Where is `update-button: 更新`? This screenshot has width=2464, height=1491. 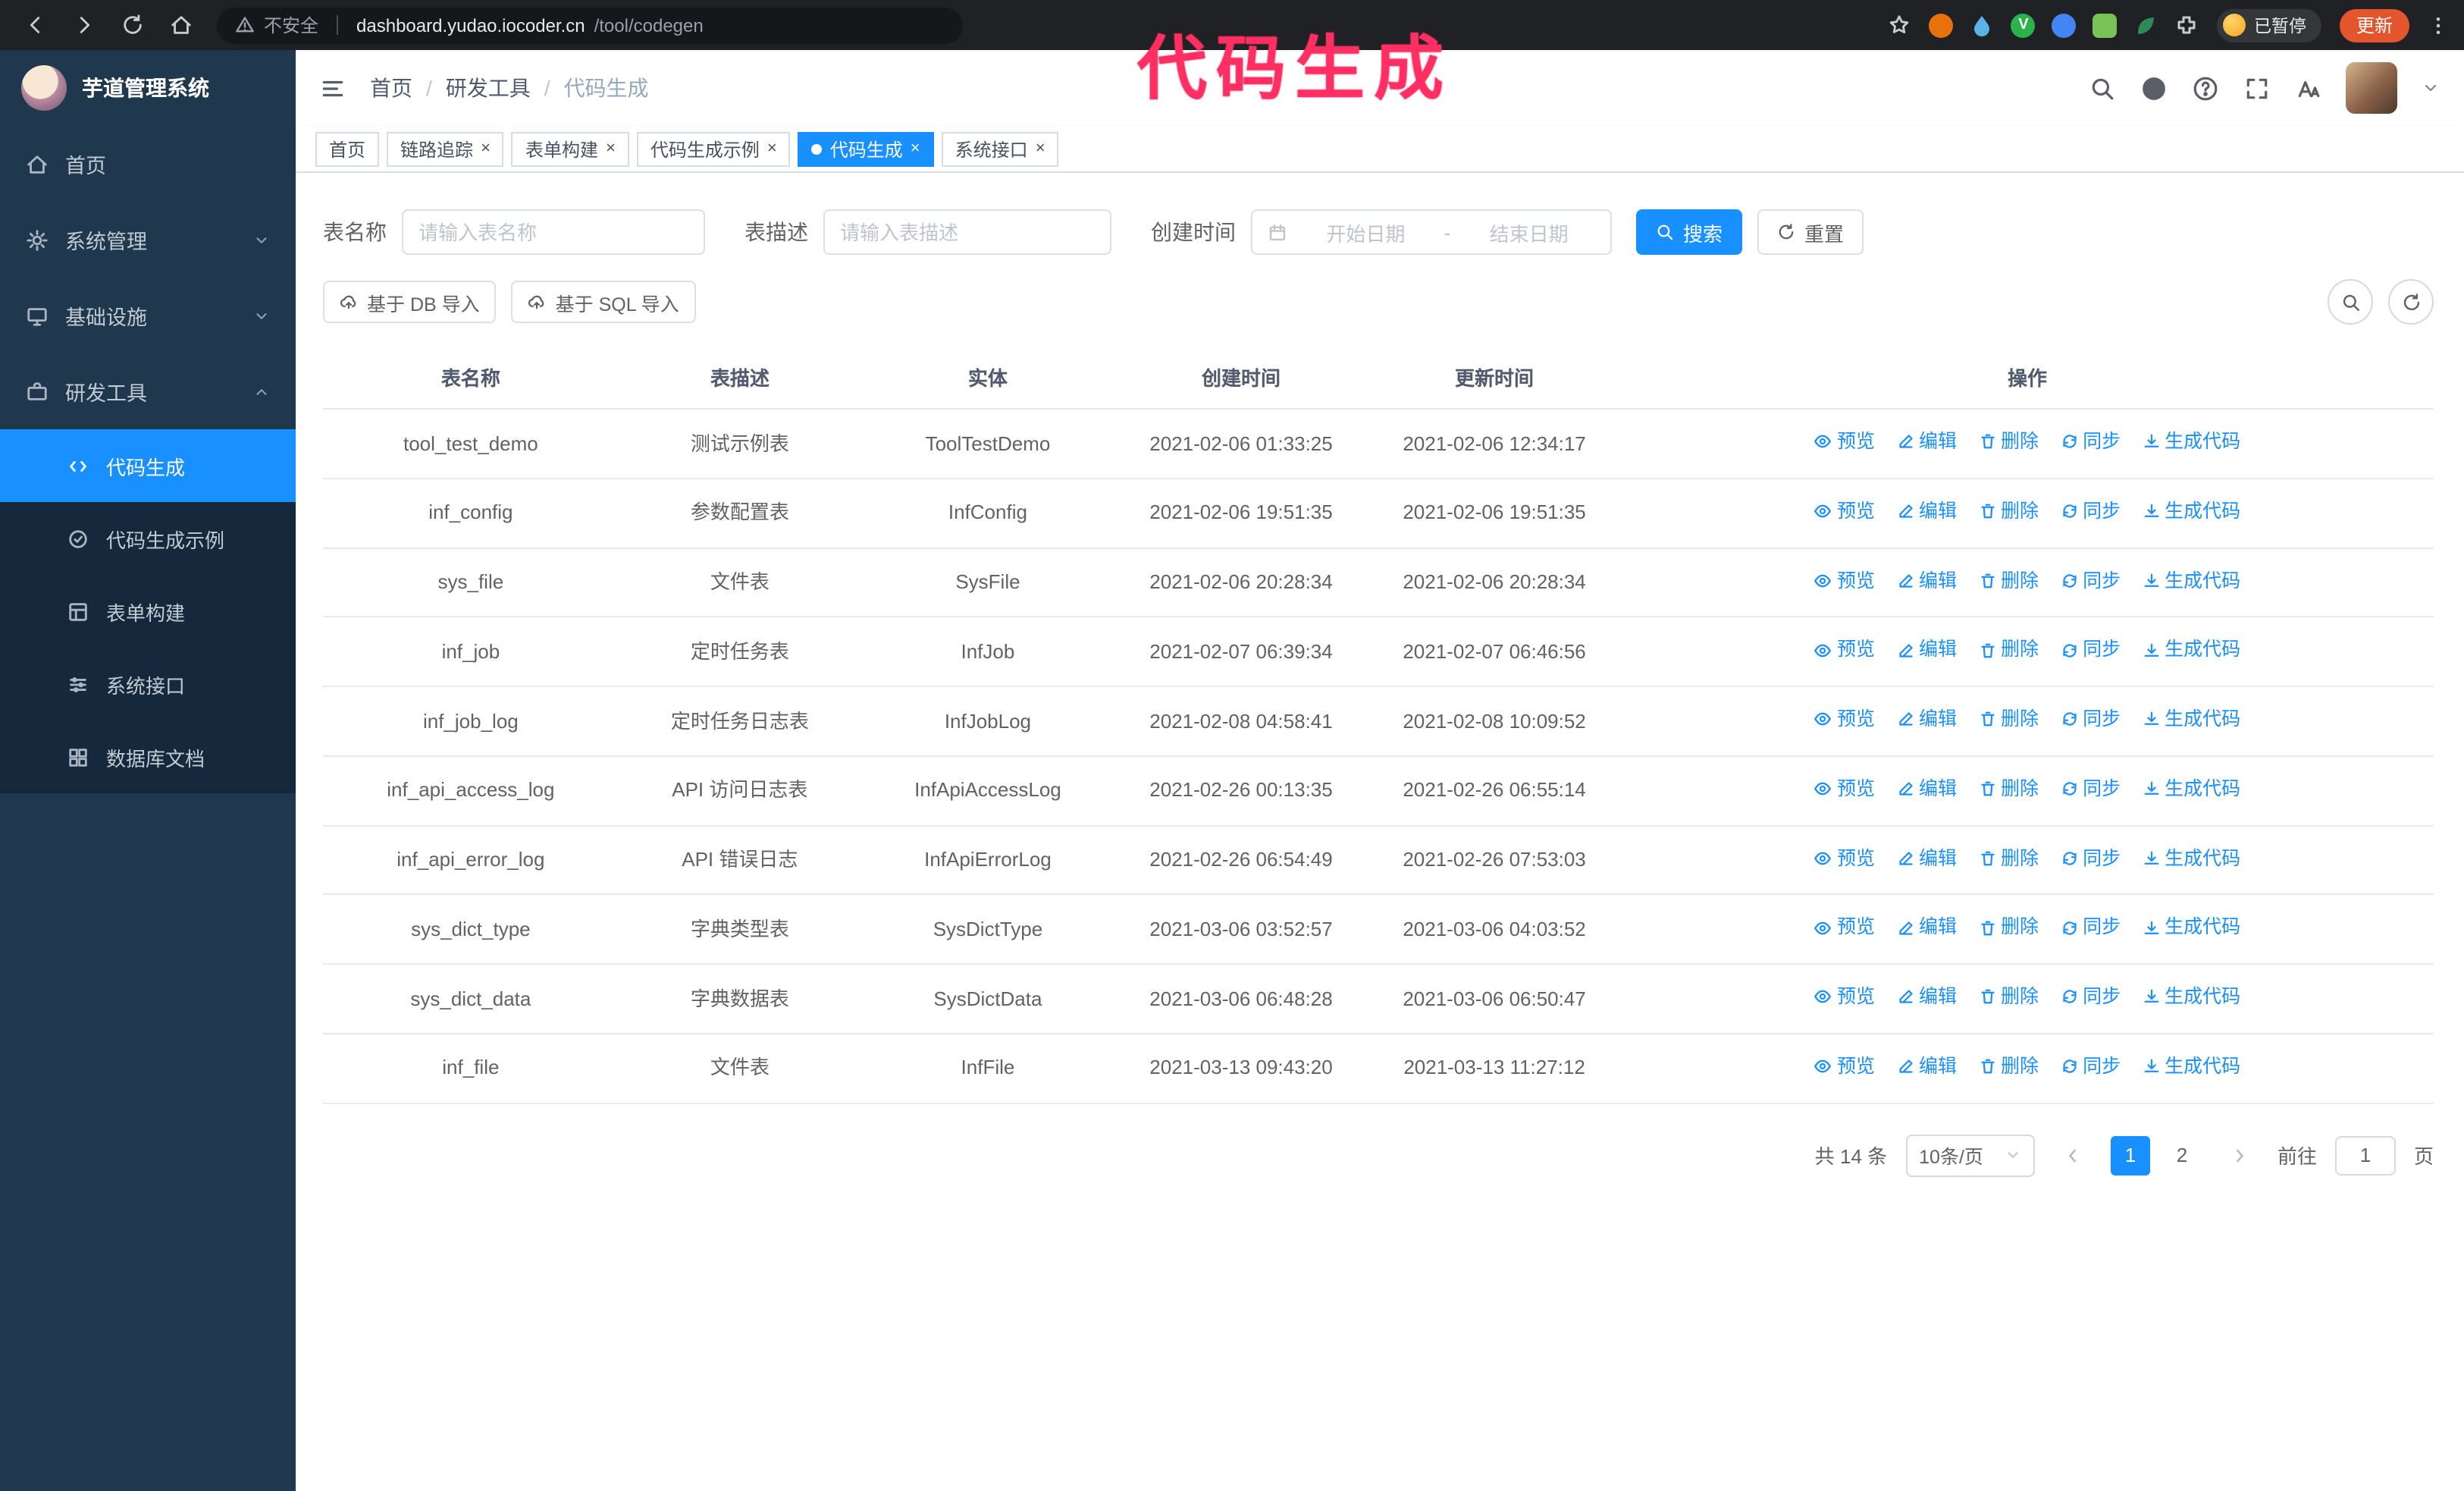 update-button: 更新 is located at coordinates (2374, 25).